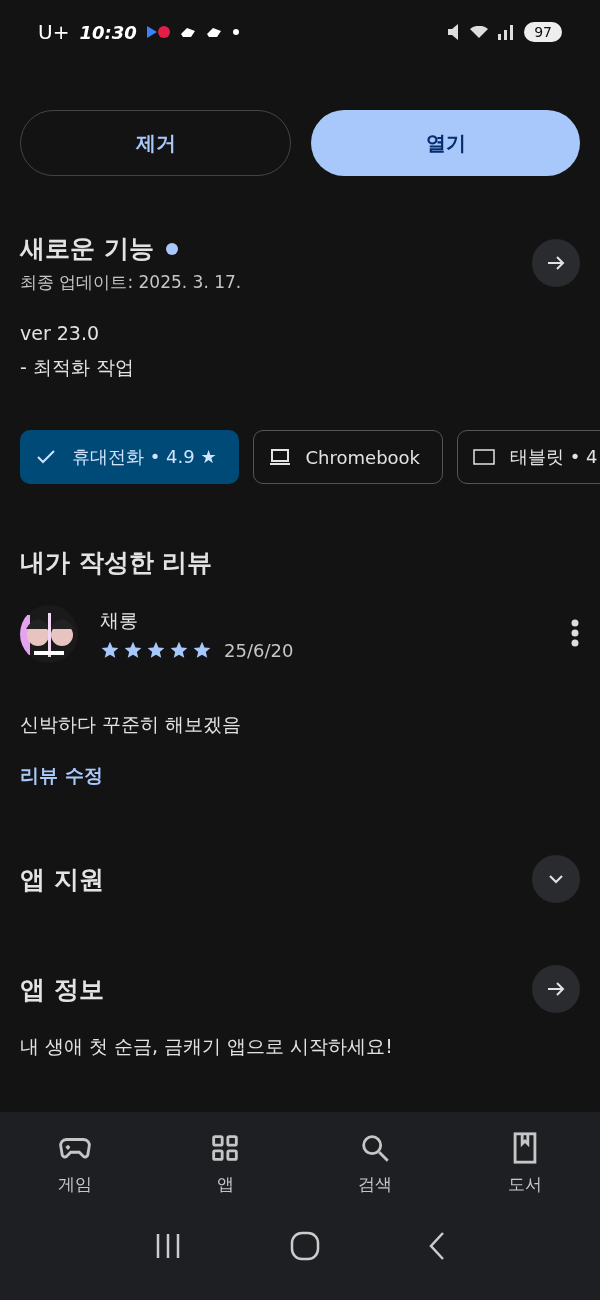 This screenshot has height=1300, width=600. Describe the element at coordinates (305, 1246) in the screenshot. I see `home-icon` at that location.